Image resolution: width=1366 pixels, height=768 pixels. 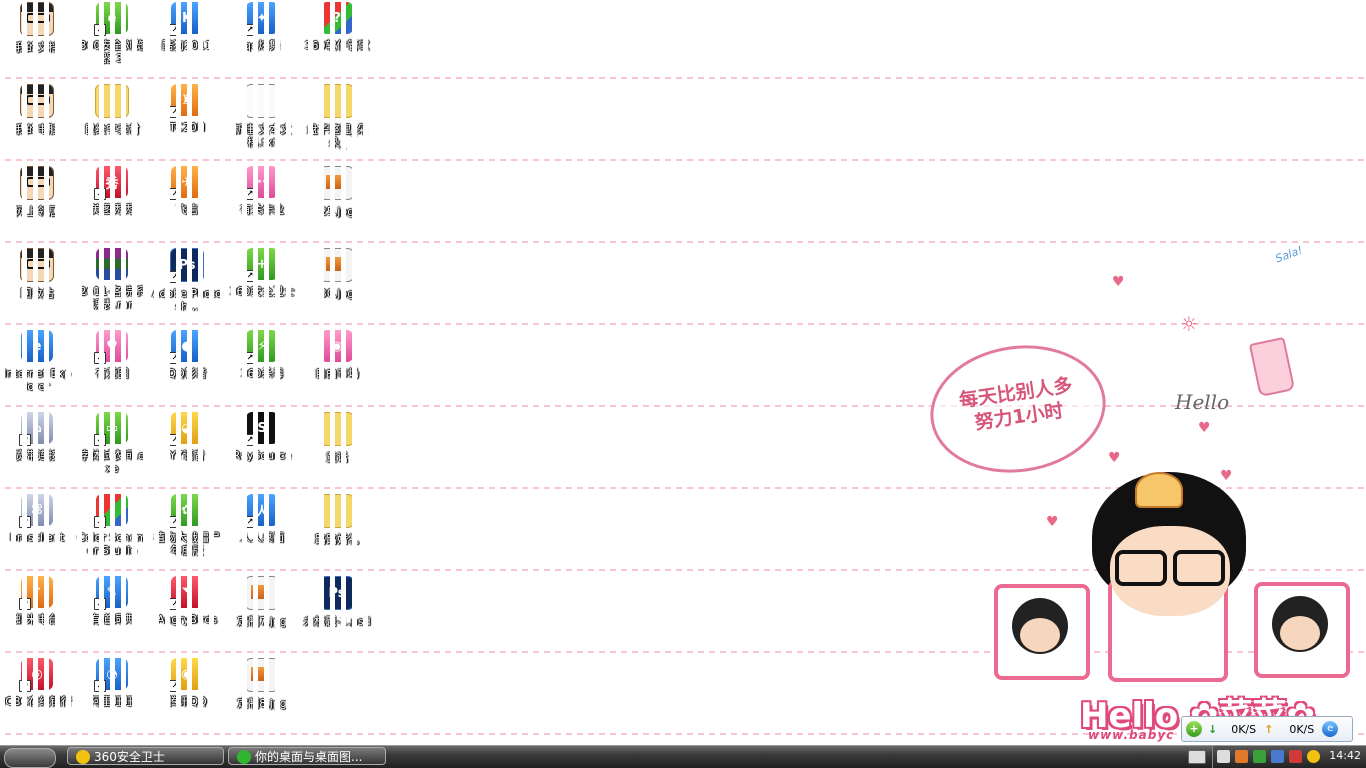 I want to click on cup-icon, so click(x=1272, y=367).